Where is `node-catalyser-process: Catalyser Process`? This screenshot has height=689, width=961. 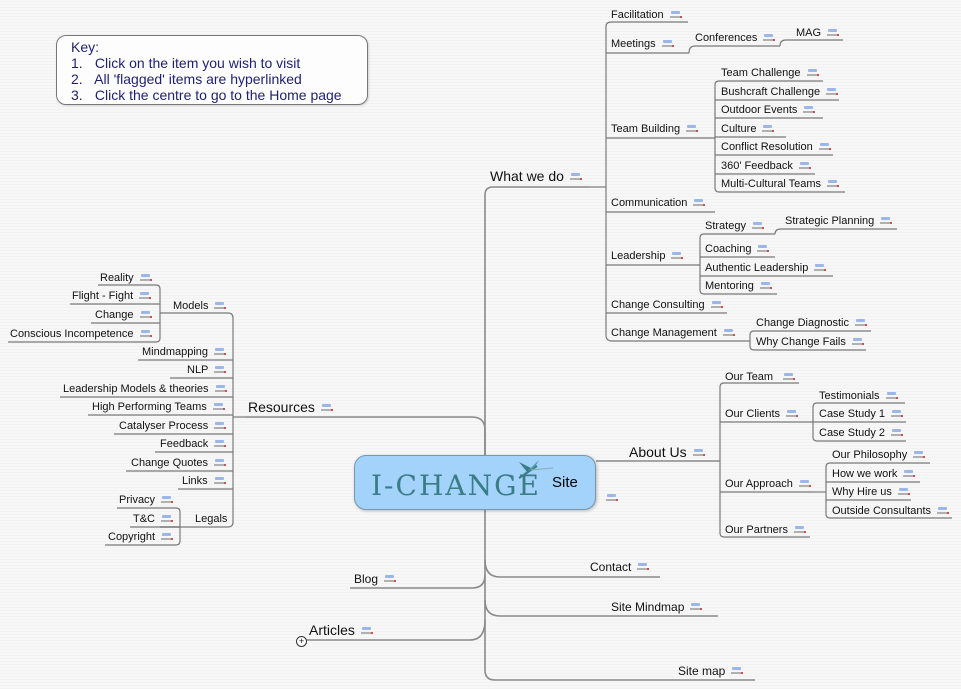
node-catalyser-process: Catalyser Process is located at coordinates (173, 426).